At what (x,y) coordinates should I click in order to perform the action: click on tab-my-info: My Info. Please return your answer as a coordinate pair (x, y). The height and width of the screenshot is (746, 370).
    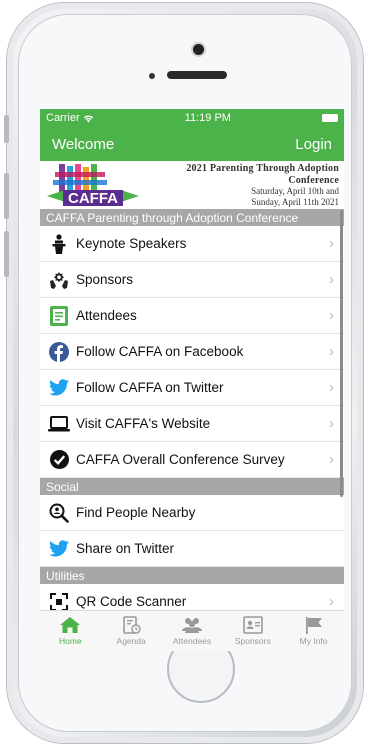
    Looking at the image, I should click on (313, 631).